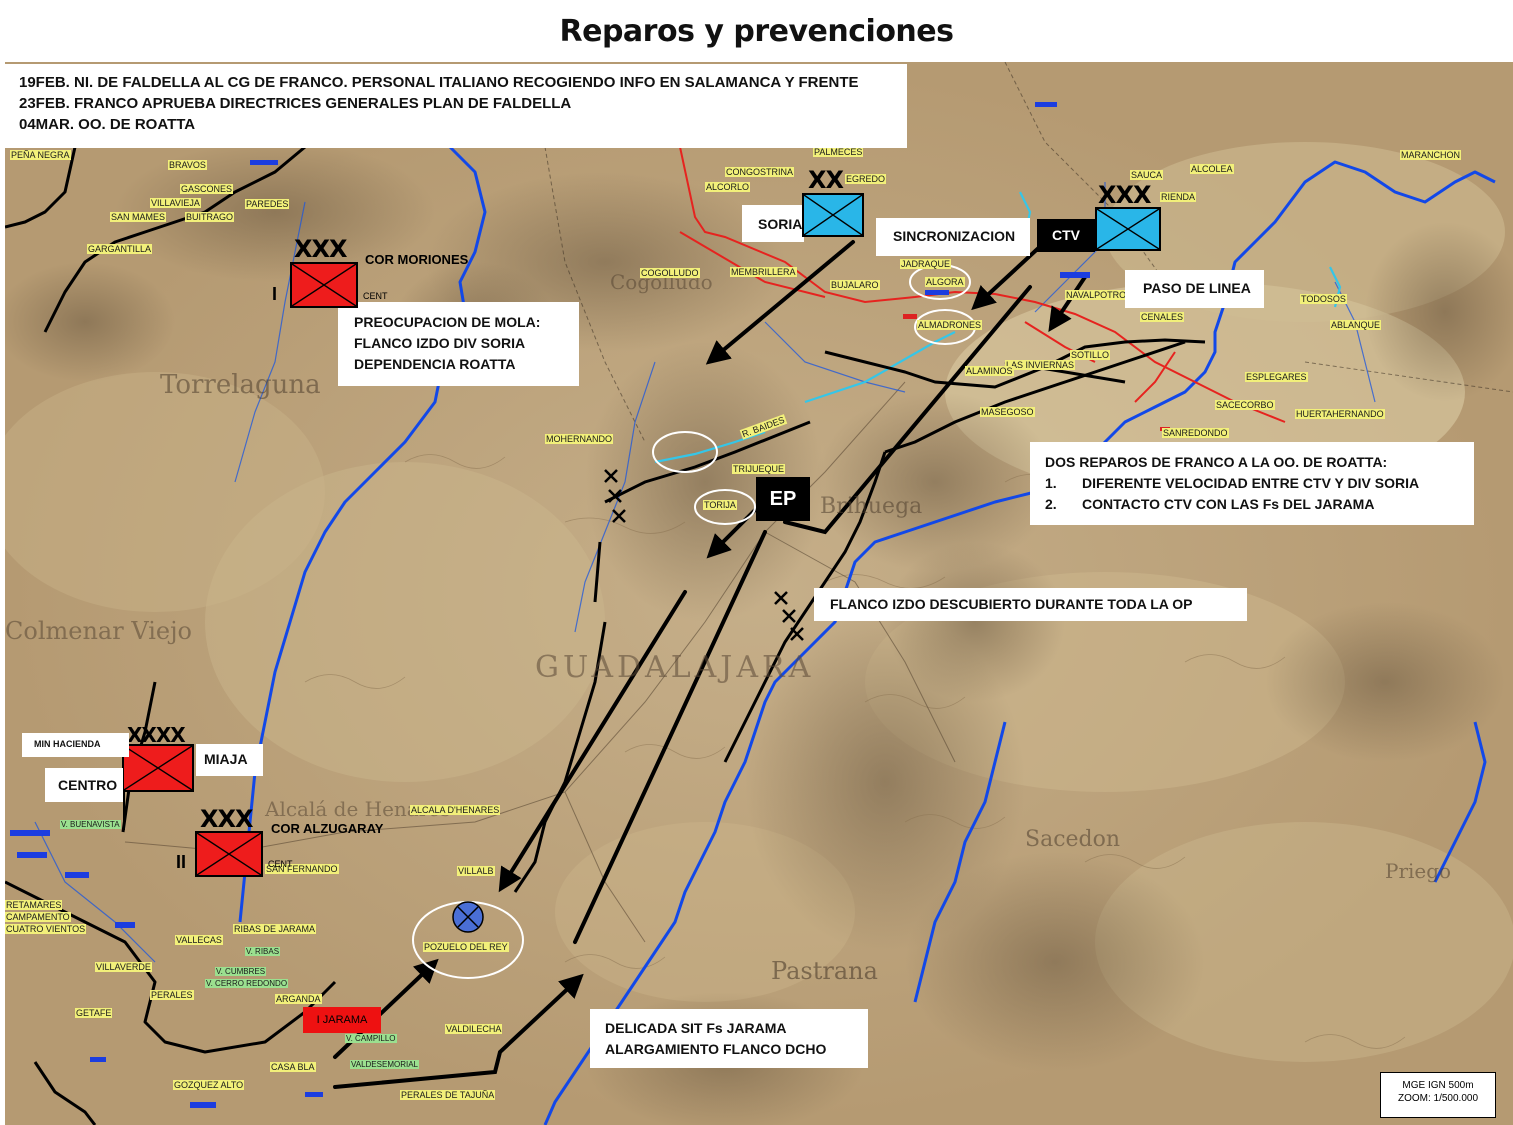 The height and width of the screenshot is (1125, 1513). What do you see at coordinates (1323, 299) in the screenshot?
I see `place-todosos: TODOSOS` at bounding box center [1323, 299].